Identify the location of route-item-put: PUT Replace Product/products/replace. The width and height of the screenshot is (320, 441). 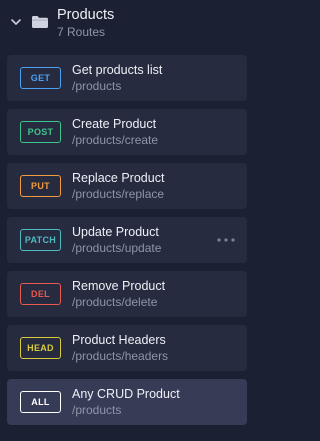
(127, 186).